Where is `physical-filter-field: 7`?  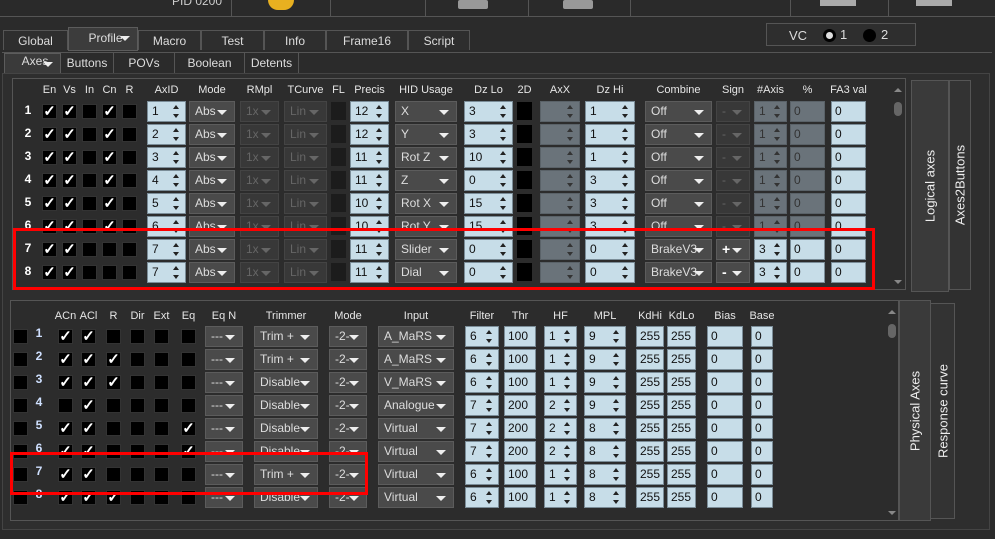 physical-filter-field: 7 is located at coordinates (482, 405).